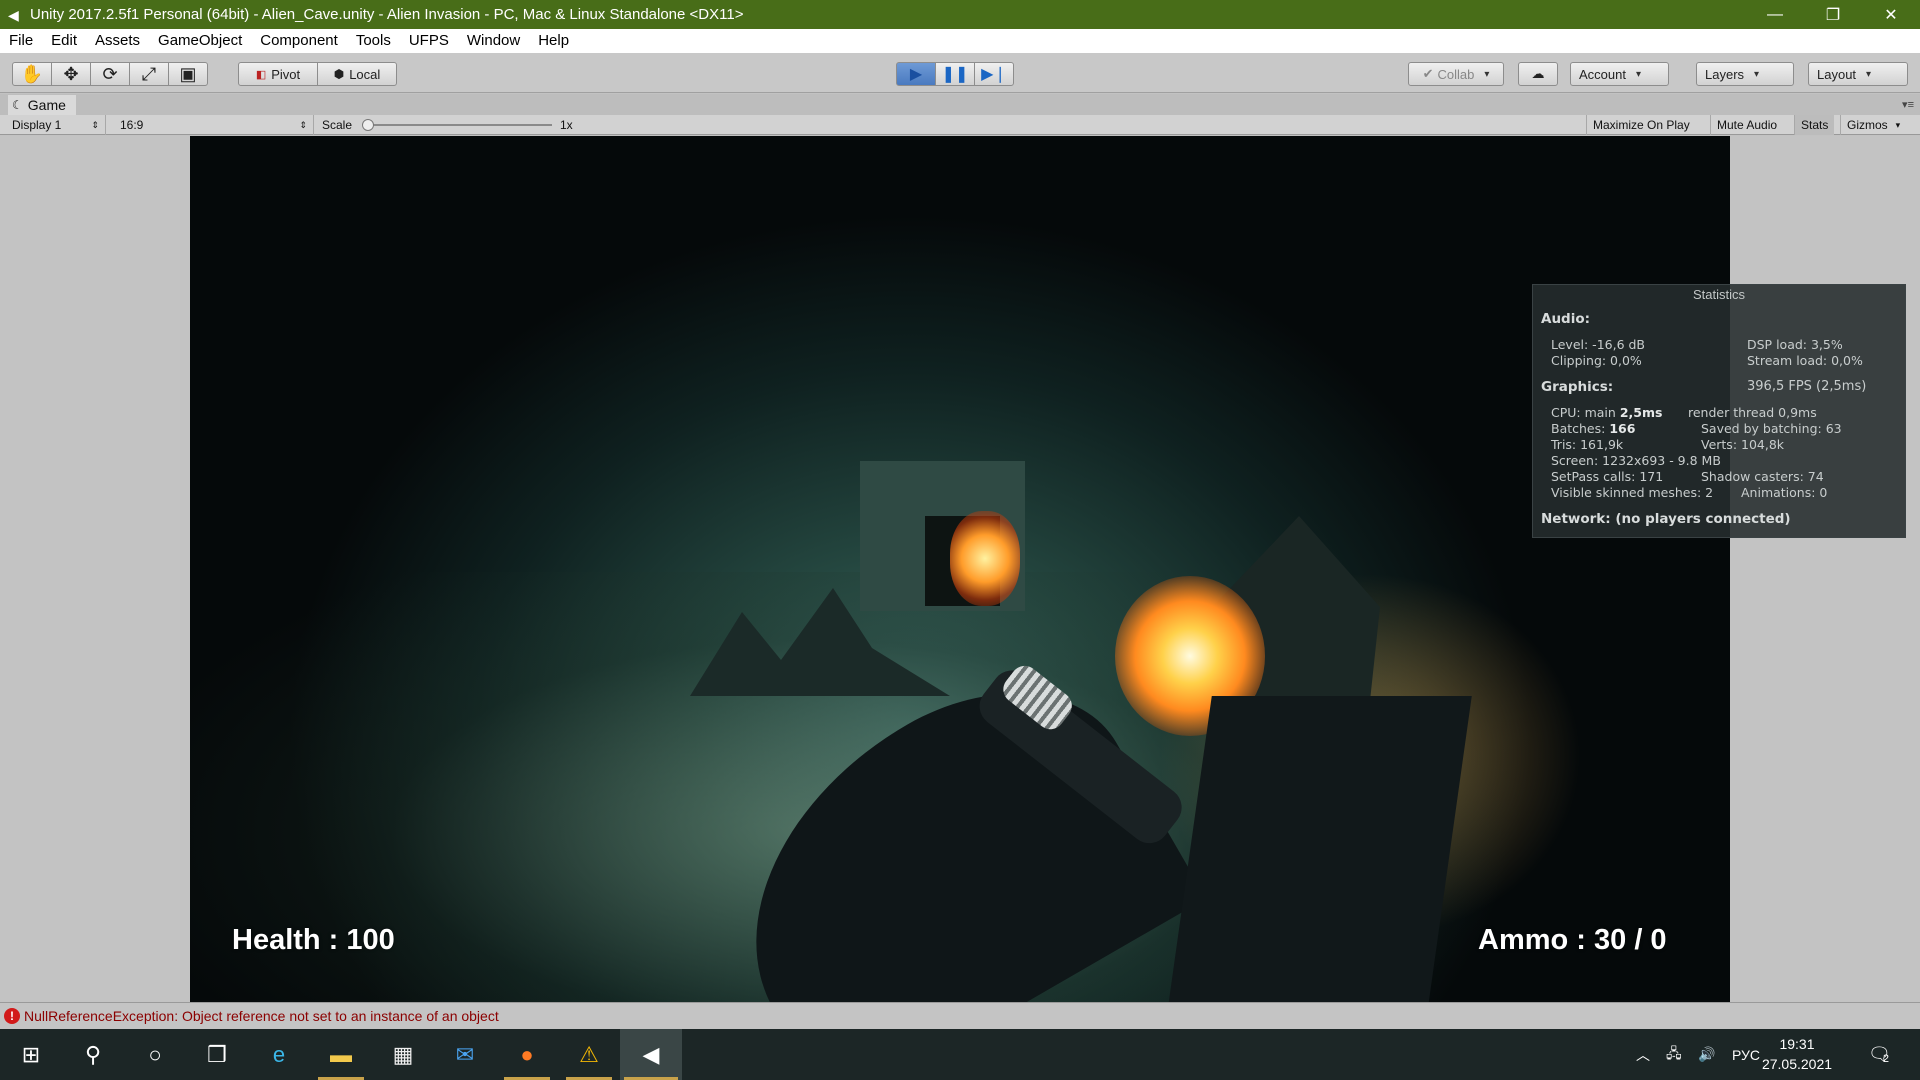 This screenshot has width=1920, height=1080. I want to click on cpu-readout: CPU: main 2,5ms, so click(1606, 412).